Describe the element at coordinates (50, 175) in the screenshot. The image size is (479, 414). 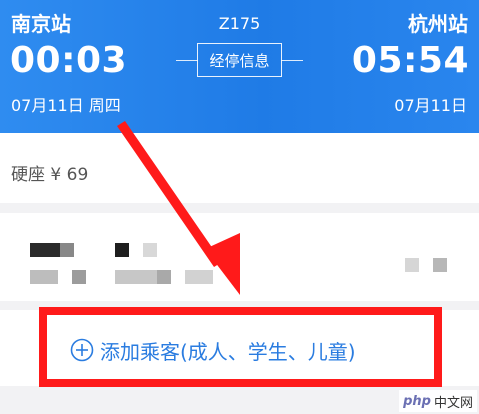
I see `seat-type-price: 硬座 ¥ 69` at that location.